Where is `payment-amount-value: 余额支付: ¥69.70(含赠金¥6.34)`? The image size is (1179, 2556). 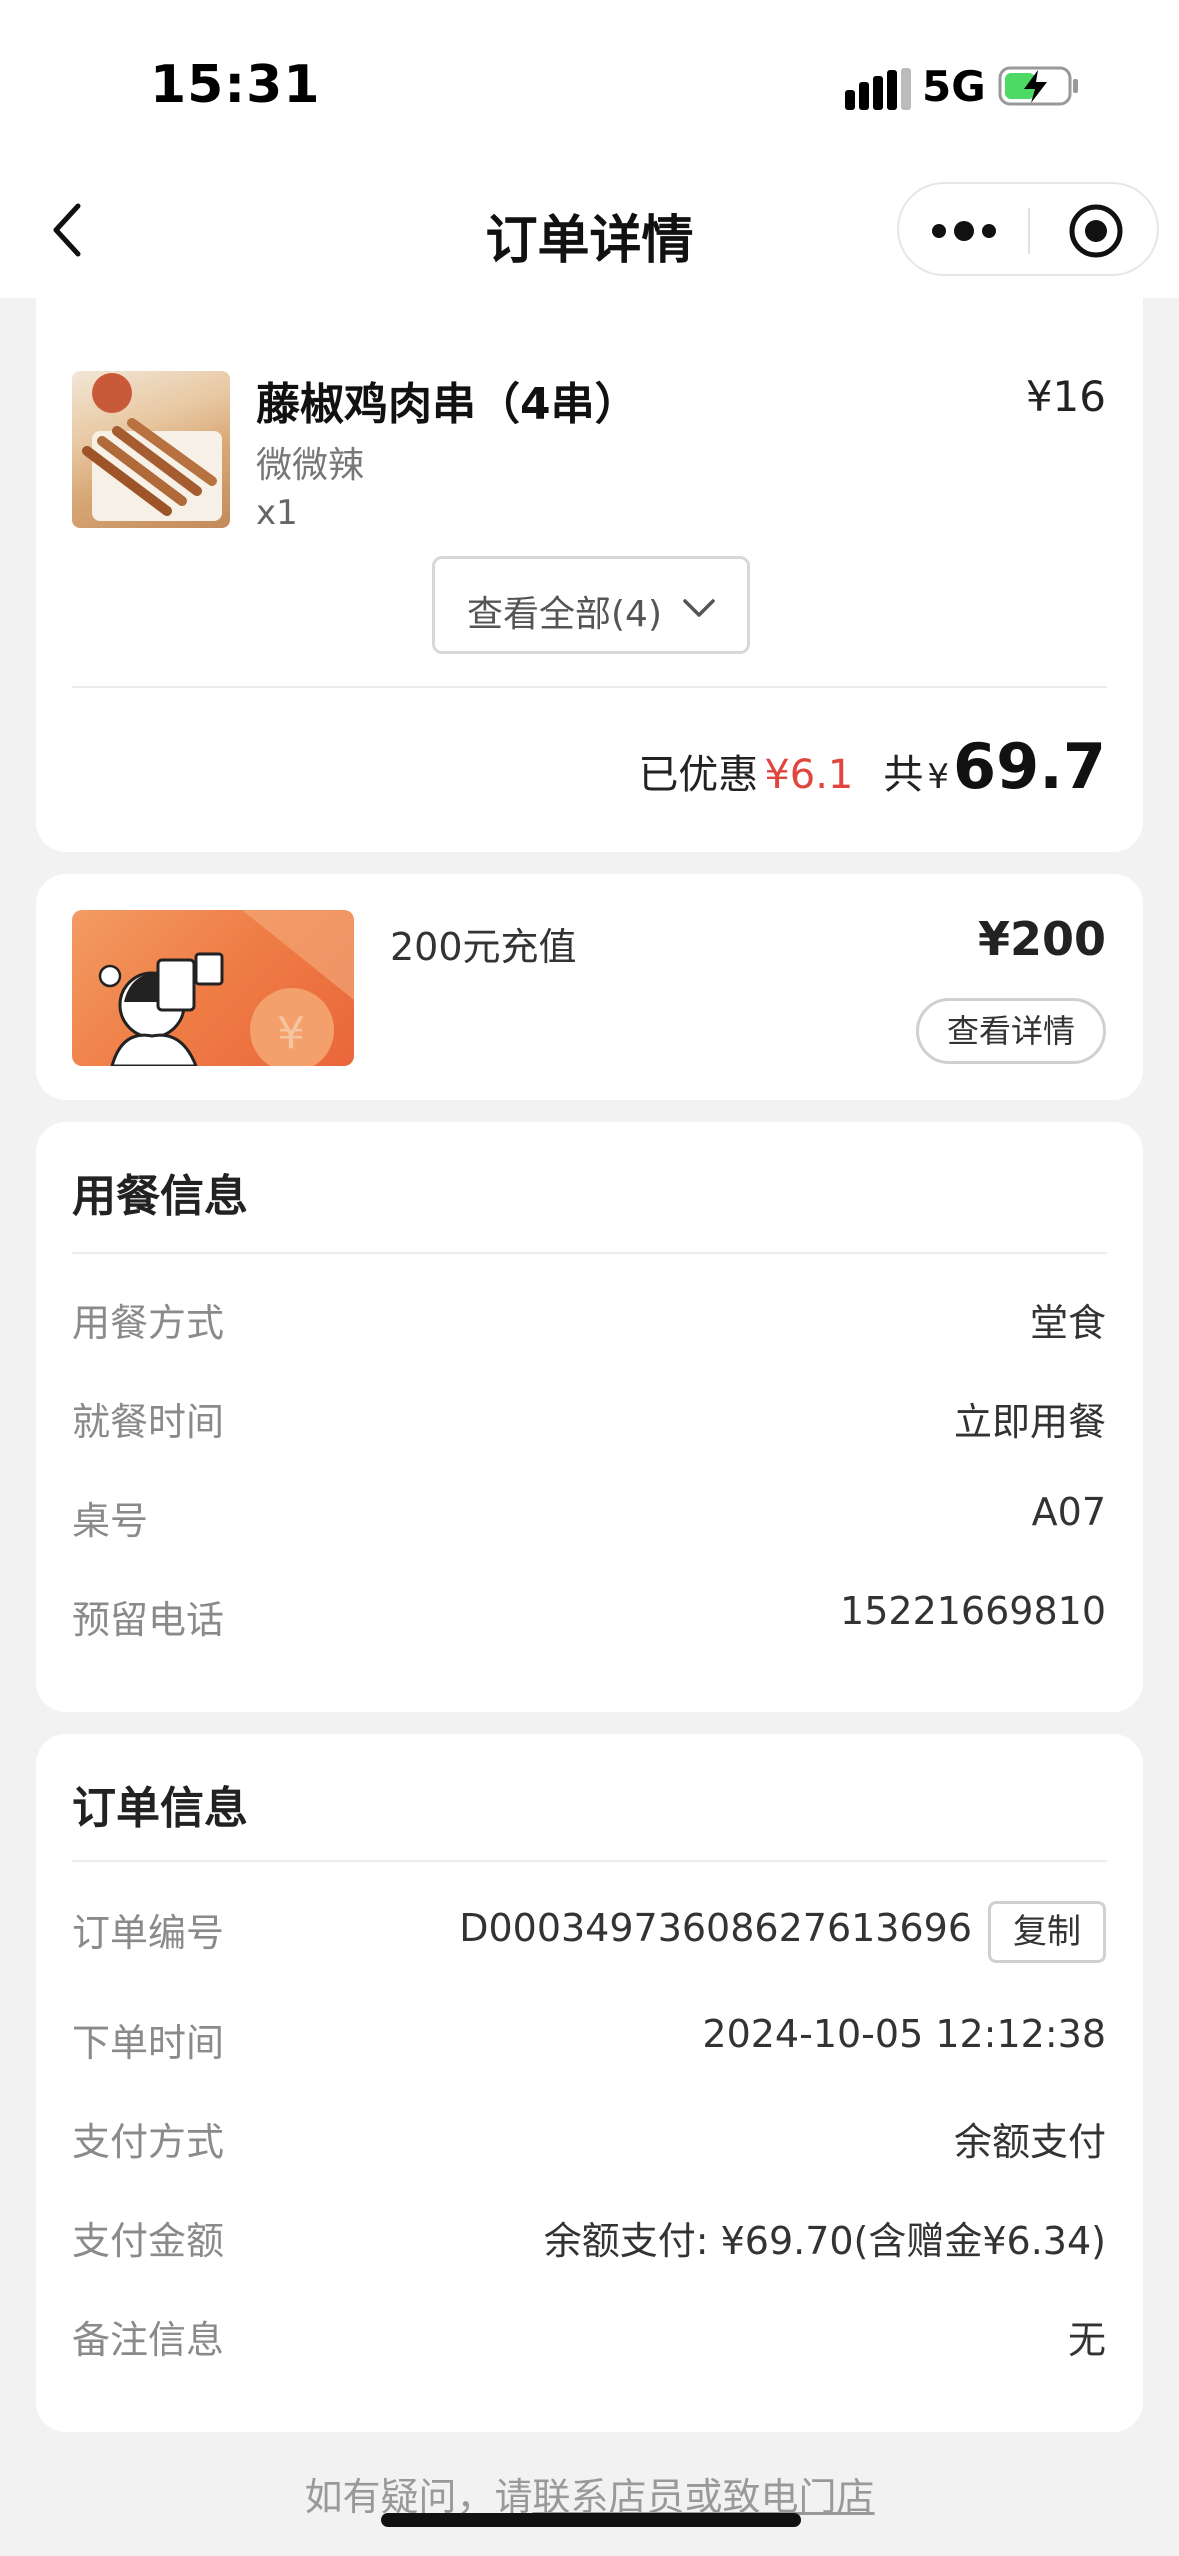
payment-amount-value: 余额支付: ¥69.70(含赠金¥6.34) is located at coordinates (824, 2241).